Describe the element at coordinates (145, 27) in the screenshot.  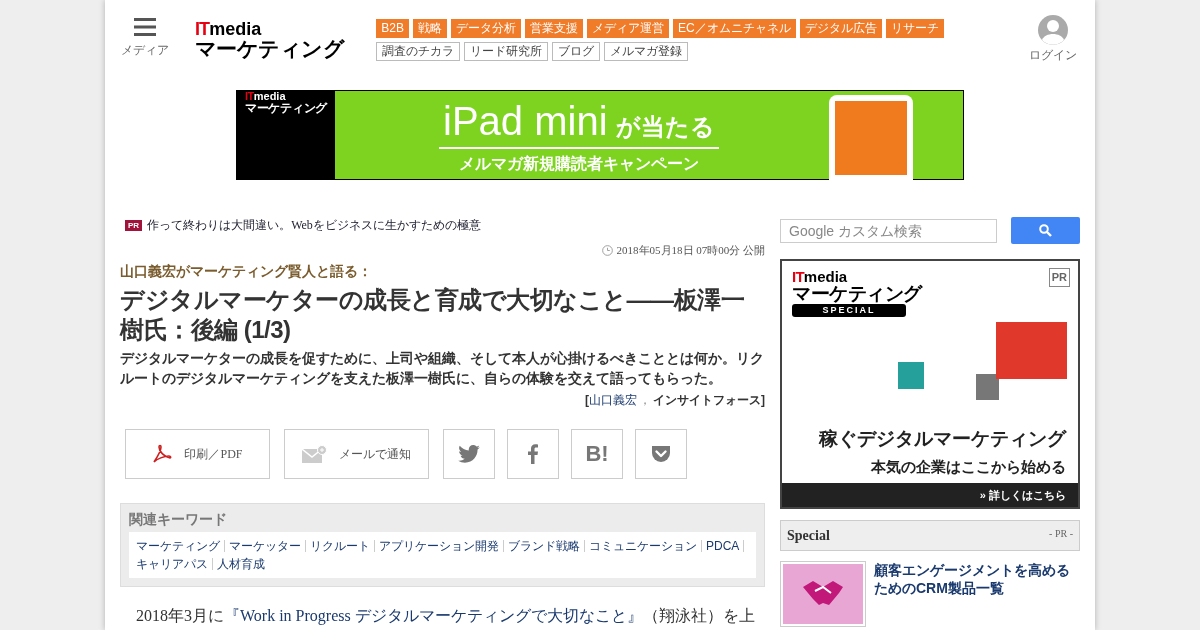
I see `menu-icon` at that location.